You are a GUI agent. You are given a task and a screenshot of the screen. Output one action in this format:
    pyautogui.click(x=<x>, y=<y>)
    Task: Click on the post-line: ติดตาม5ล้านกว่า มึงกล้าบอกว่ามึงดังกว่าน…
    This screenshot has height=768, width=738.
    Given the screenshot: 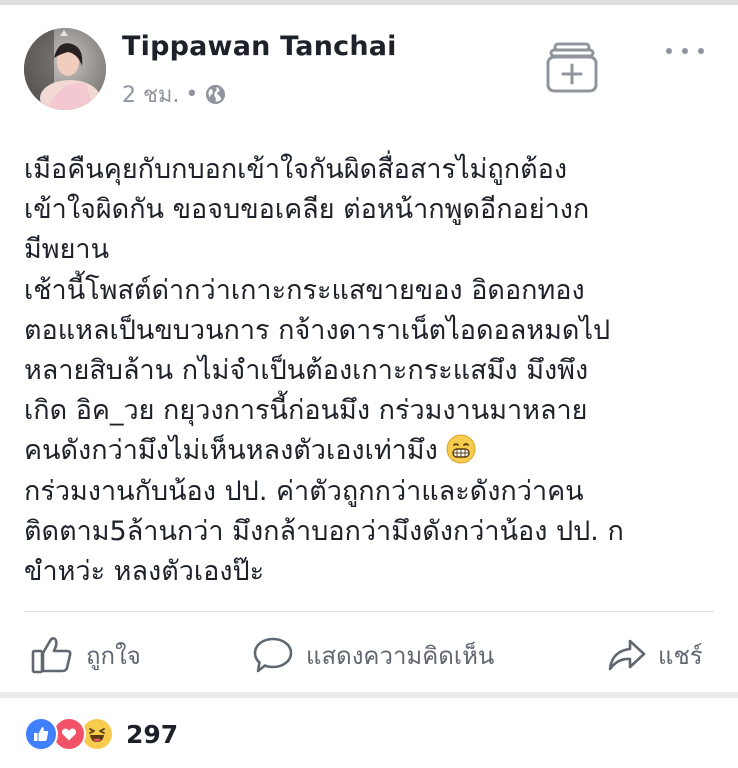 What is the action you would take?
    pyautogui.click(x=324, y=531)
    